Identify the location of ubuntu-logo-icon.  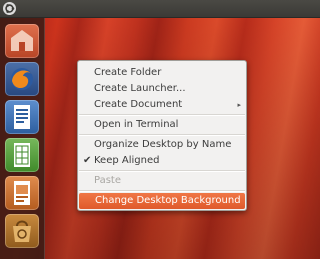
(9, 8).